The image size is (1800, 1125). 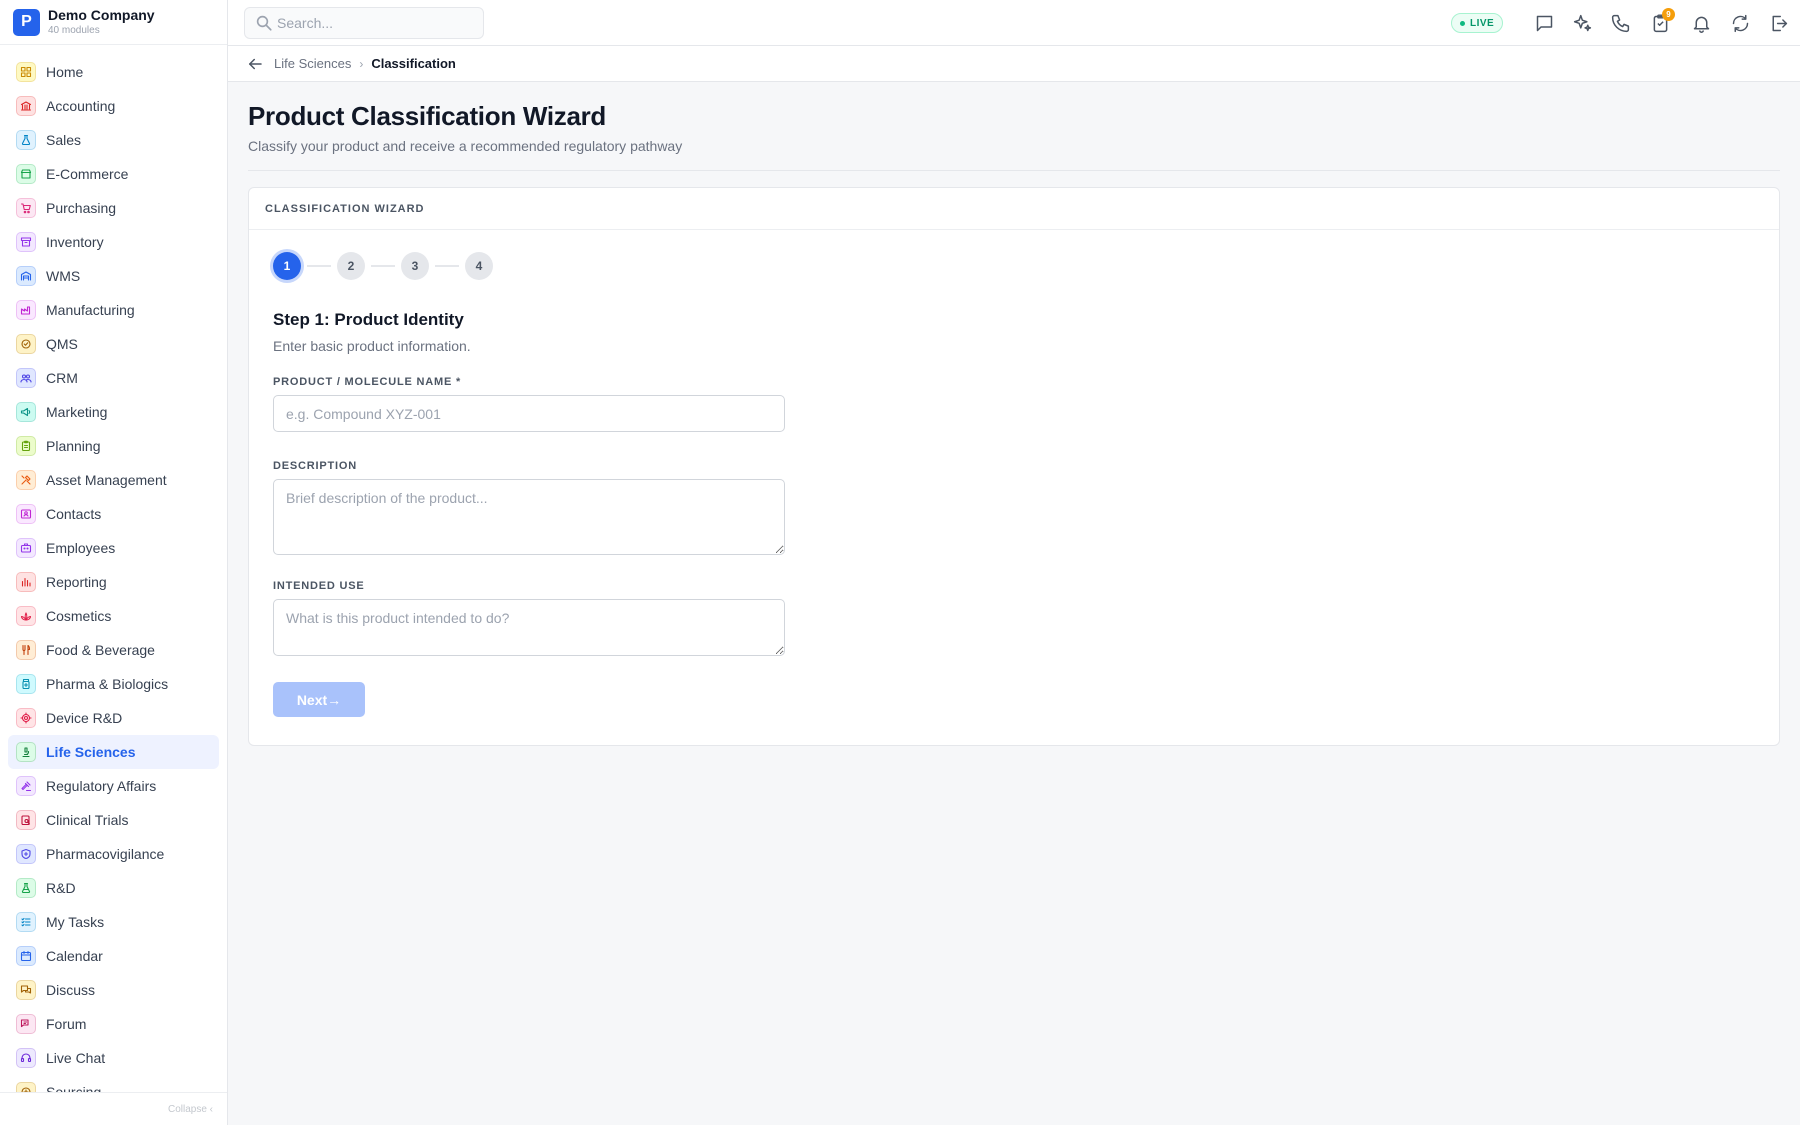 What do you see at coordinates (372, 346) in the screenshot?
I see `step-subtitle: Enter basic product information.` at bounding box center [372, 346].